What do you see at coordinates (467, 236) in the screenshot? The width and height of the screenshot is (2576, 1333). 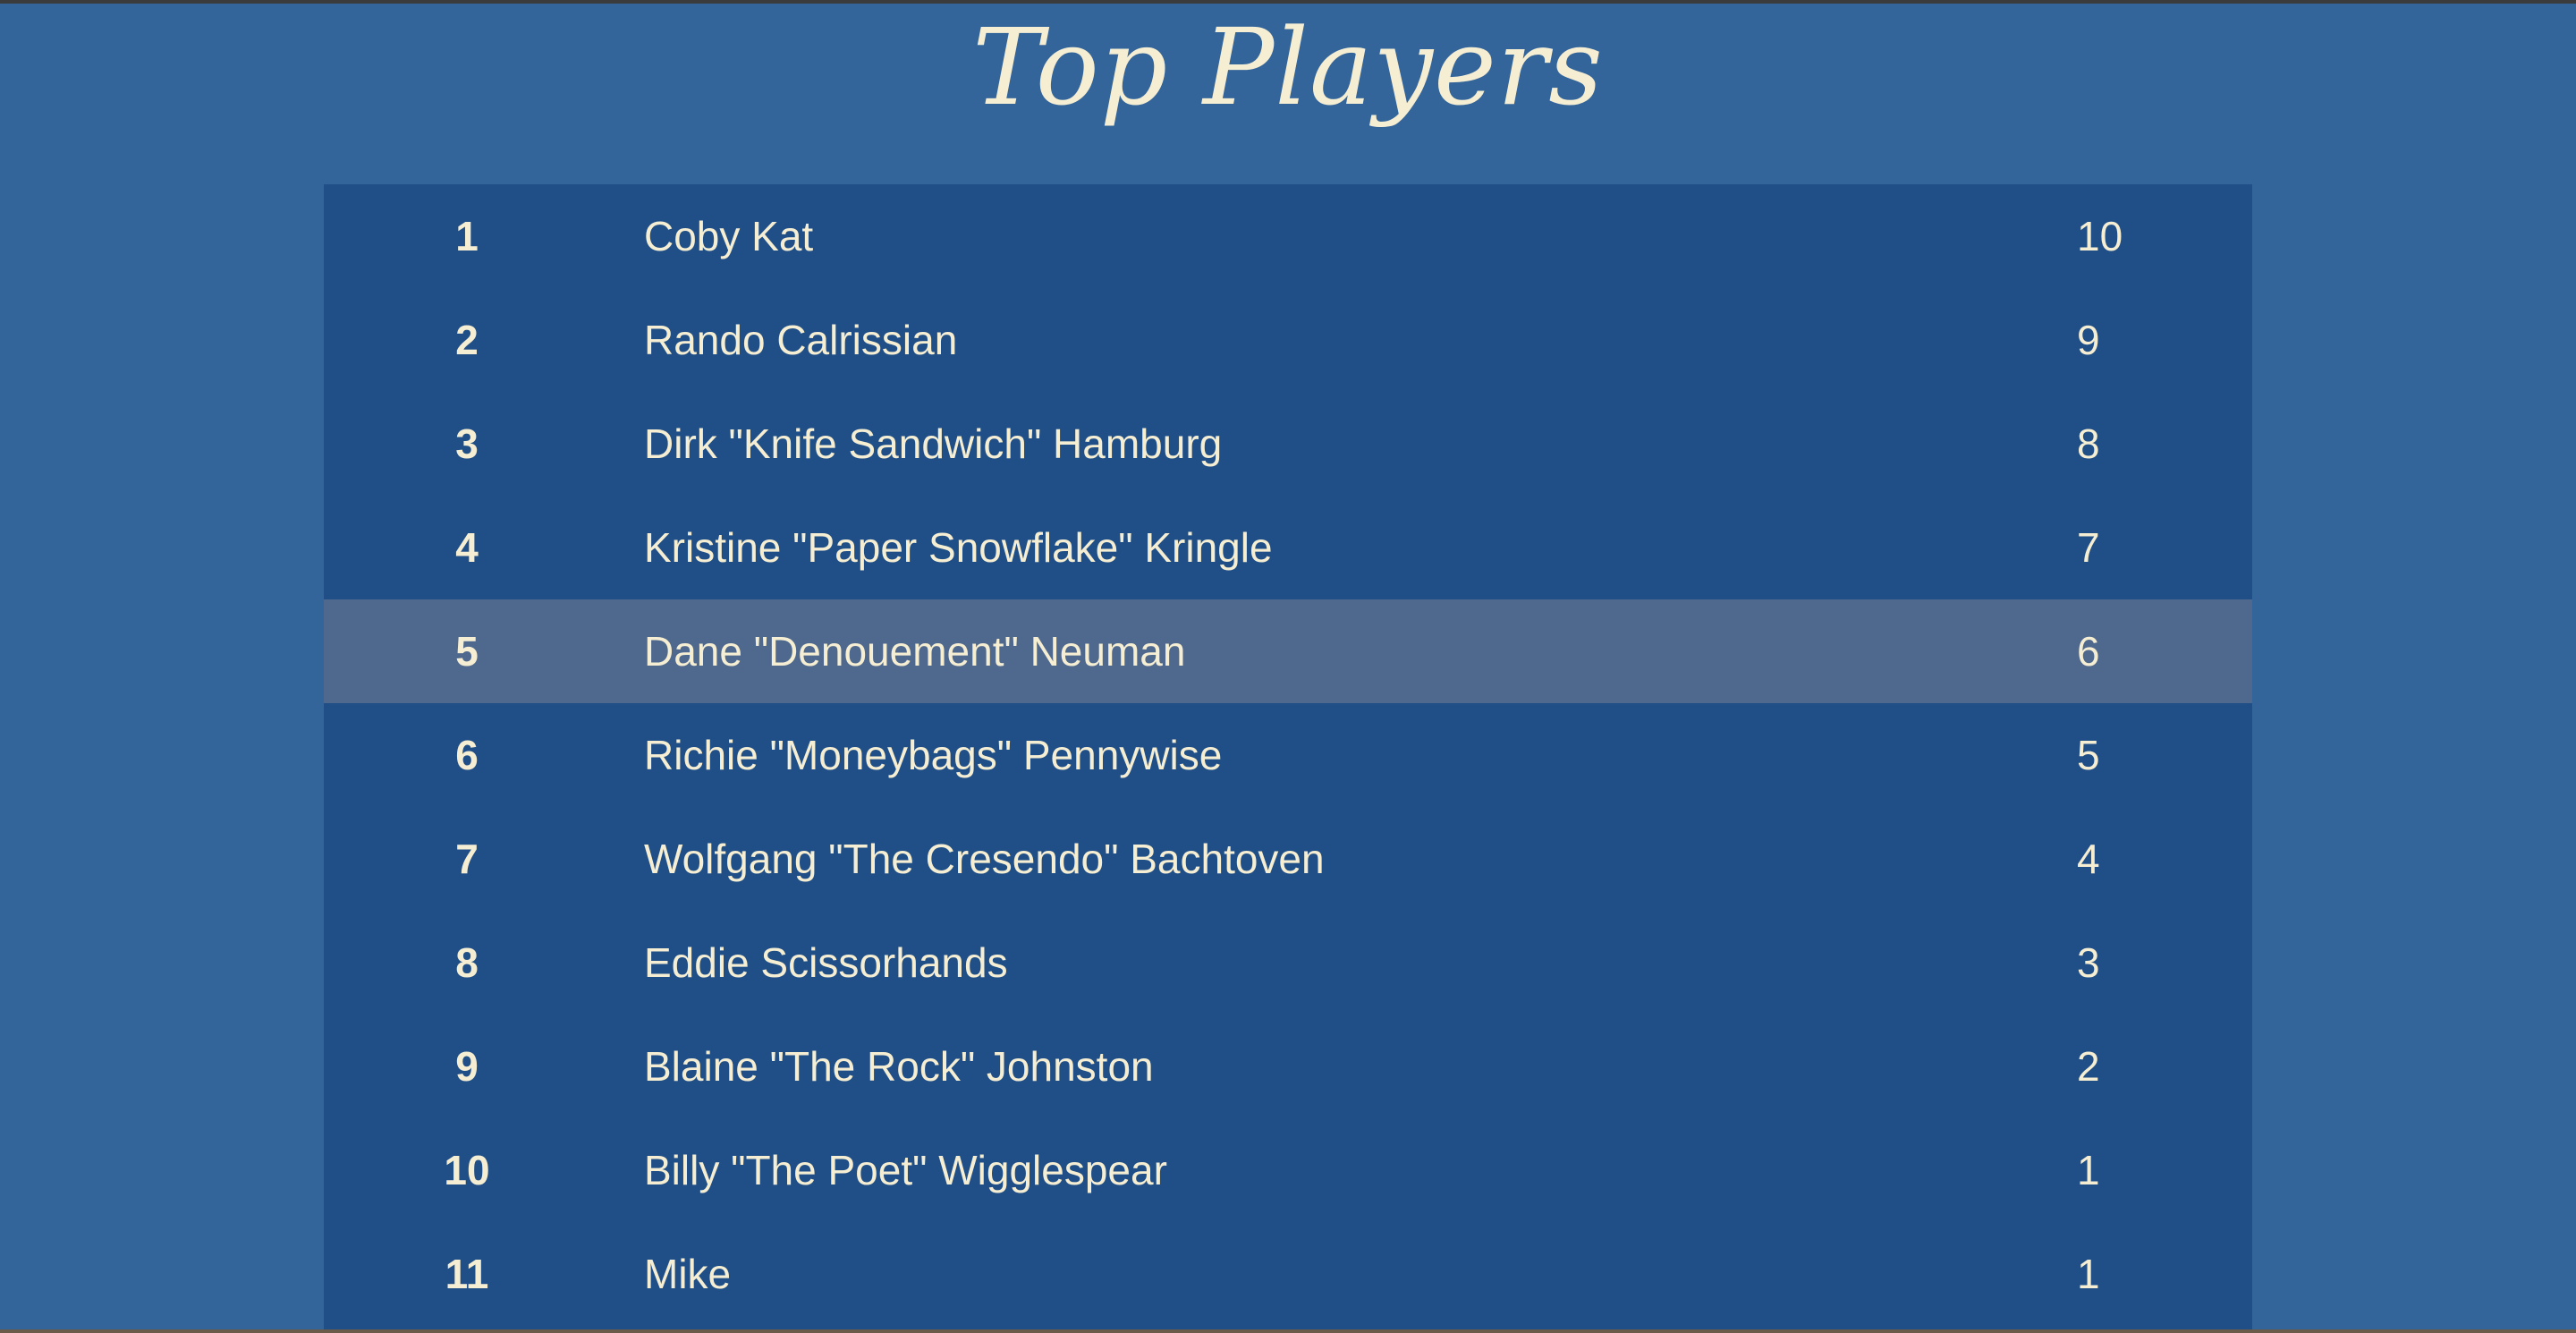 I see `rank-cell: 1` at bounding box center [467, 236].